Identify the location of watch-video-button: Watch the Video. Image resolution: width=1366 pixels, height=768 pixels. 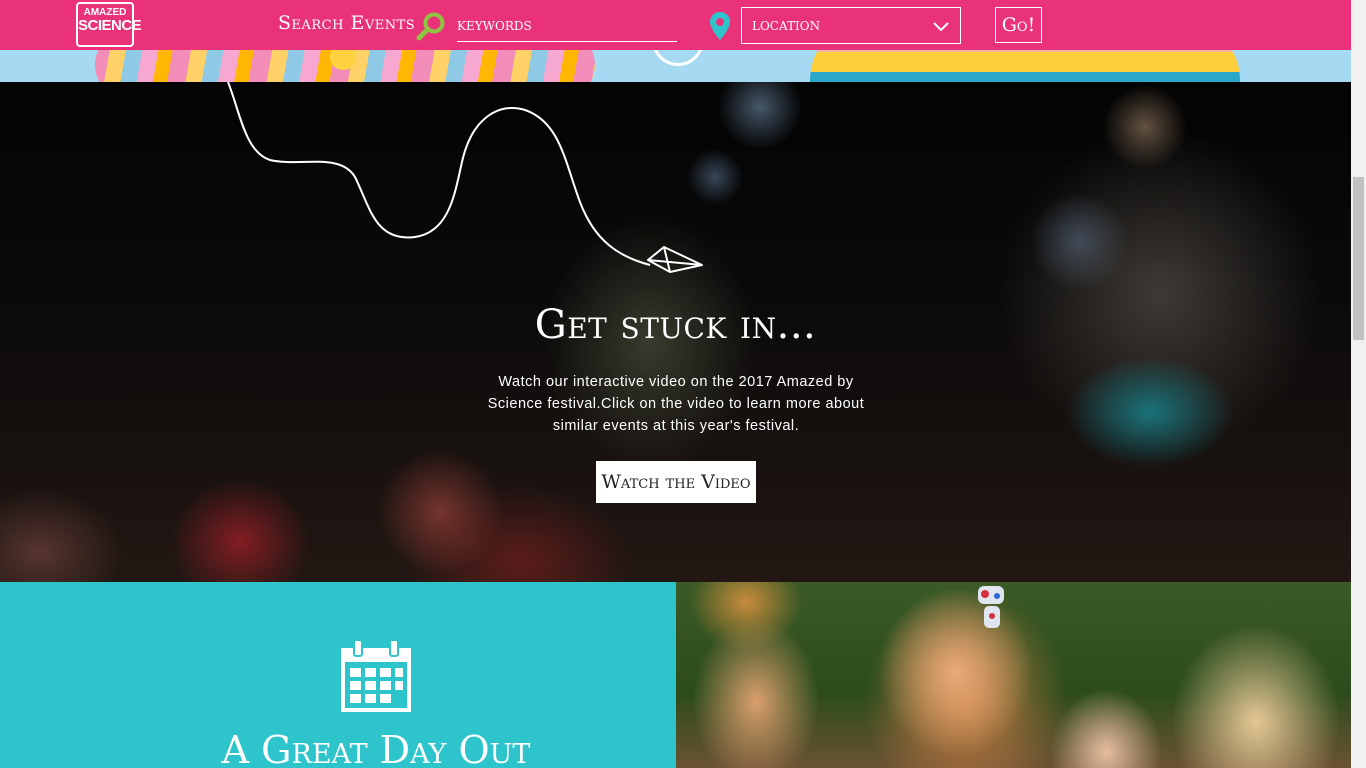
(676, 482).